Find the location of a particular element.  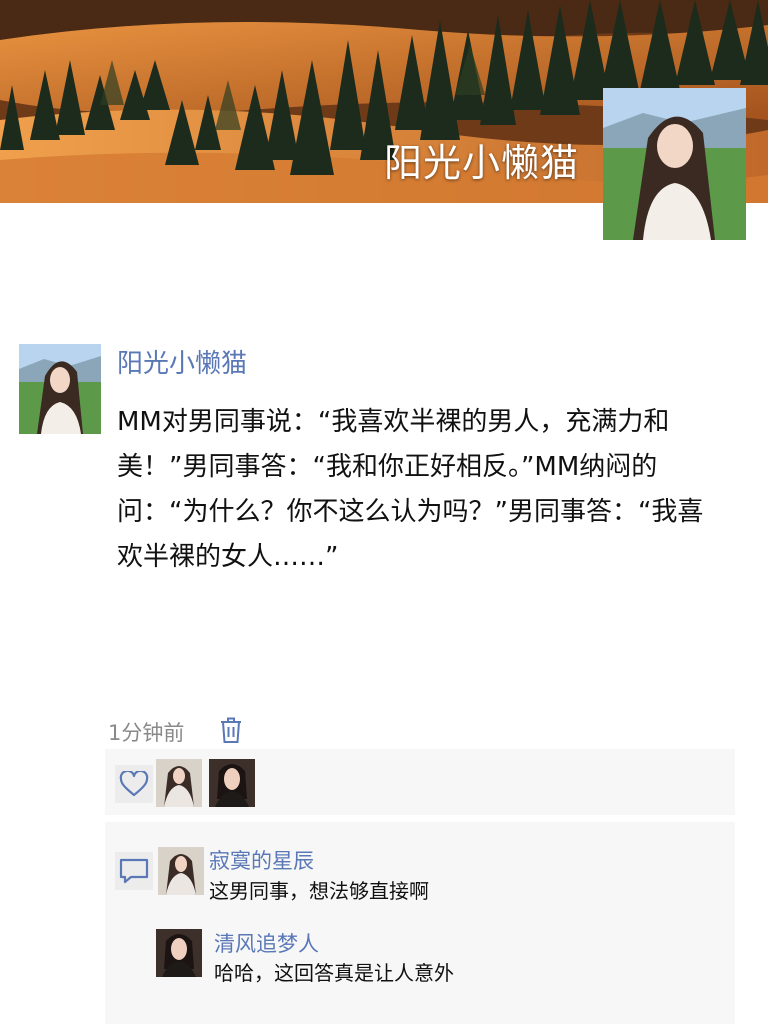

comment-text: 哈哈，这回答真是让人意外 is located at coordinates (334, 973).